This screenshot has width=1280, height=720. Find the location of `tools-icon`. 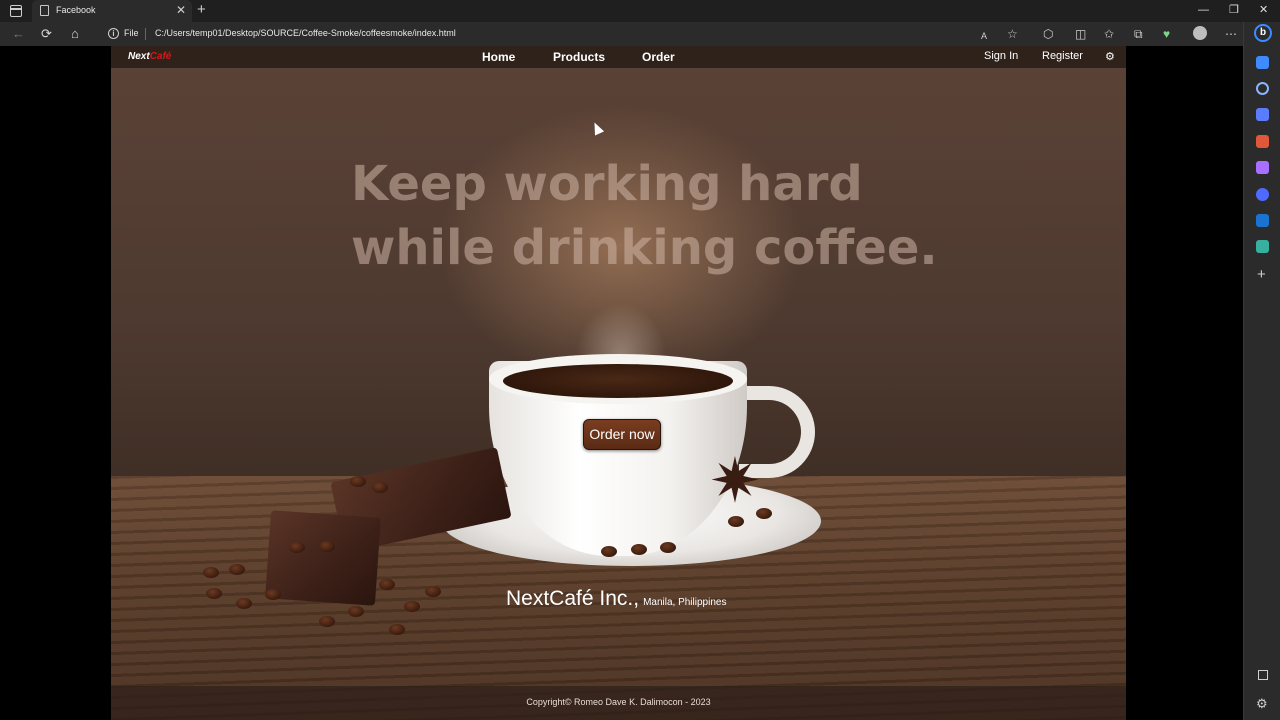

tools-icon is located at coordinates (1262, 141).